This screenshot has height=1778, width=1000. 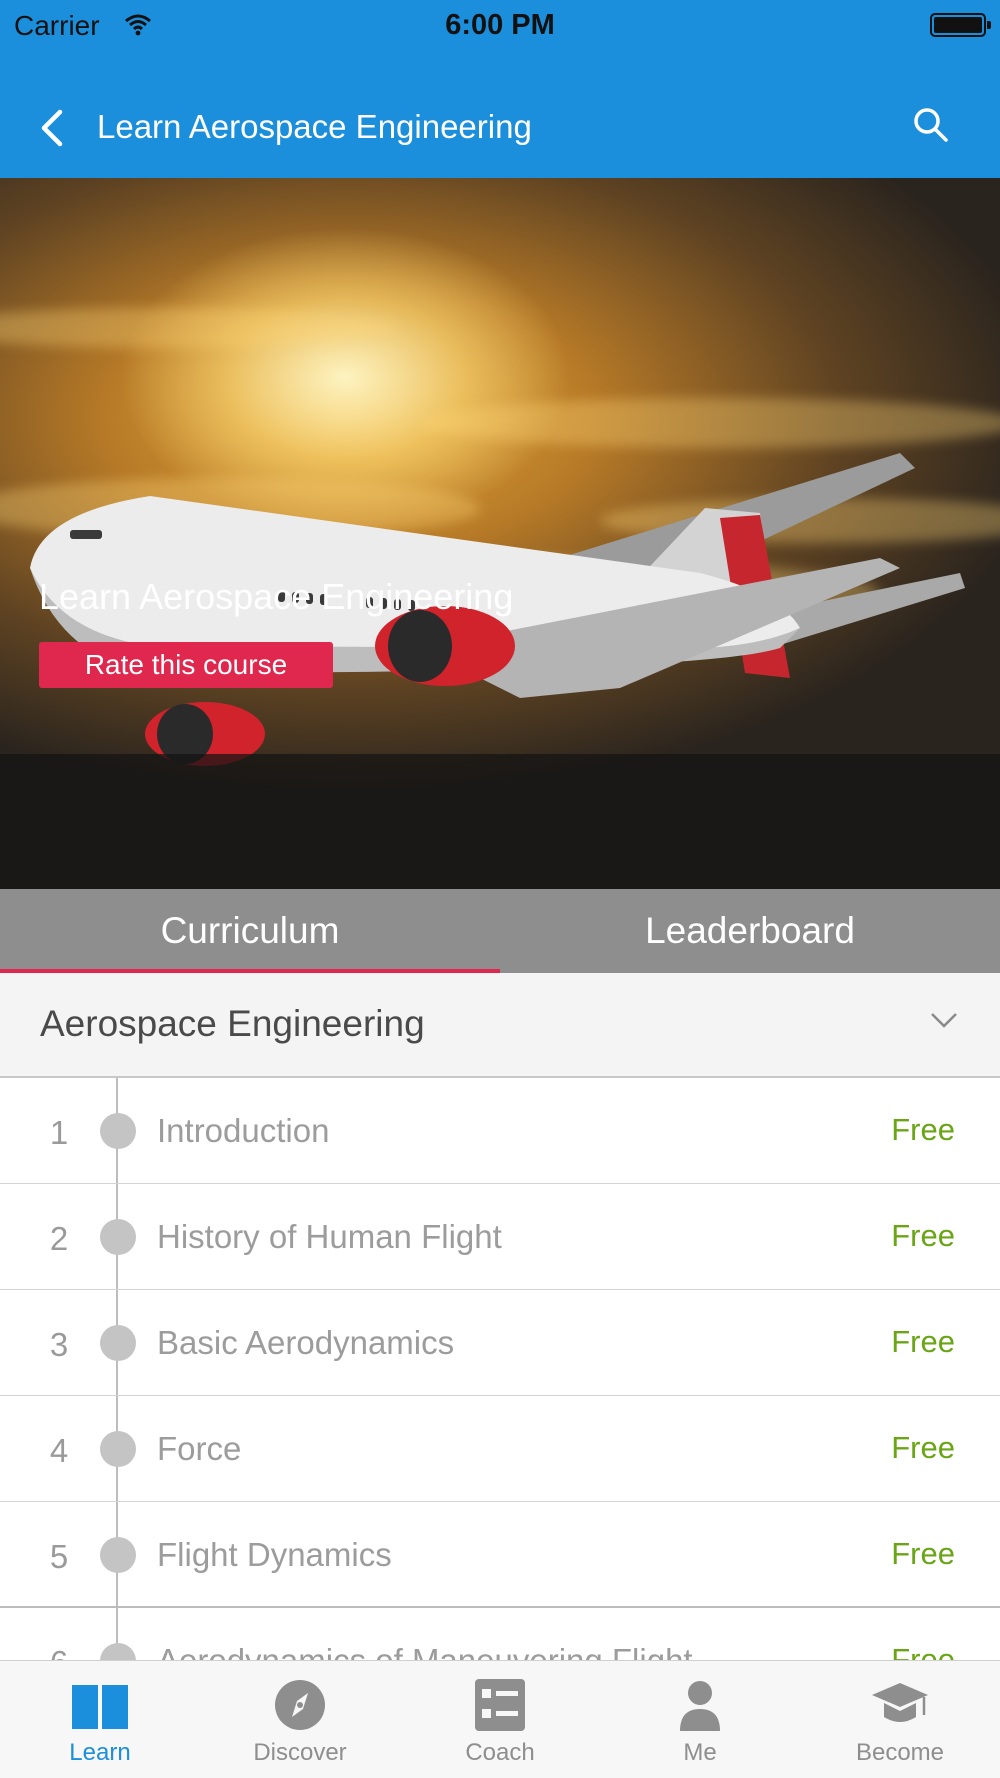 I want to click on section-title: Aerospace Engineering, so click(x=232, y=1023).